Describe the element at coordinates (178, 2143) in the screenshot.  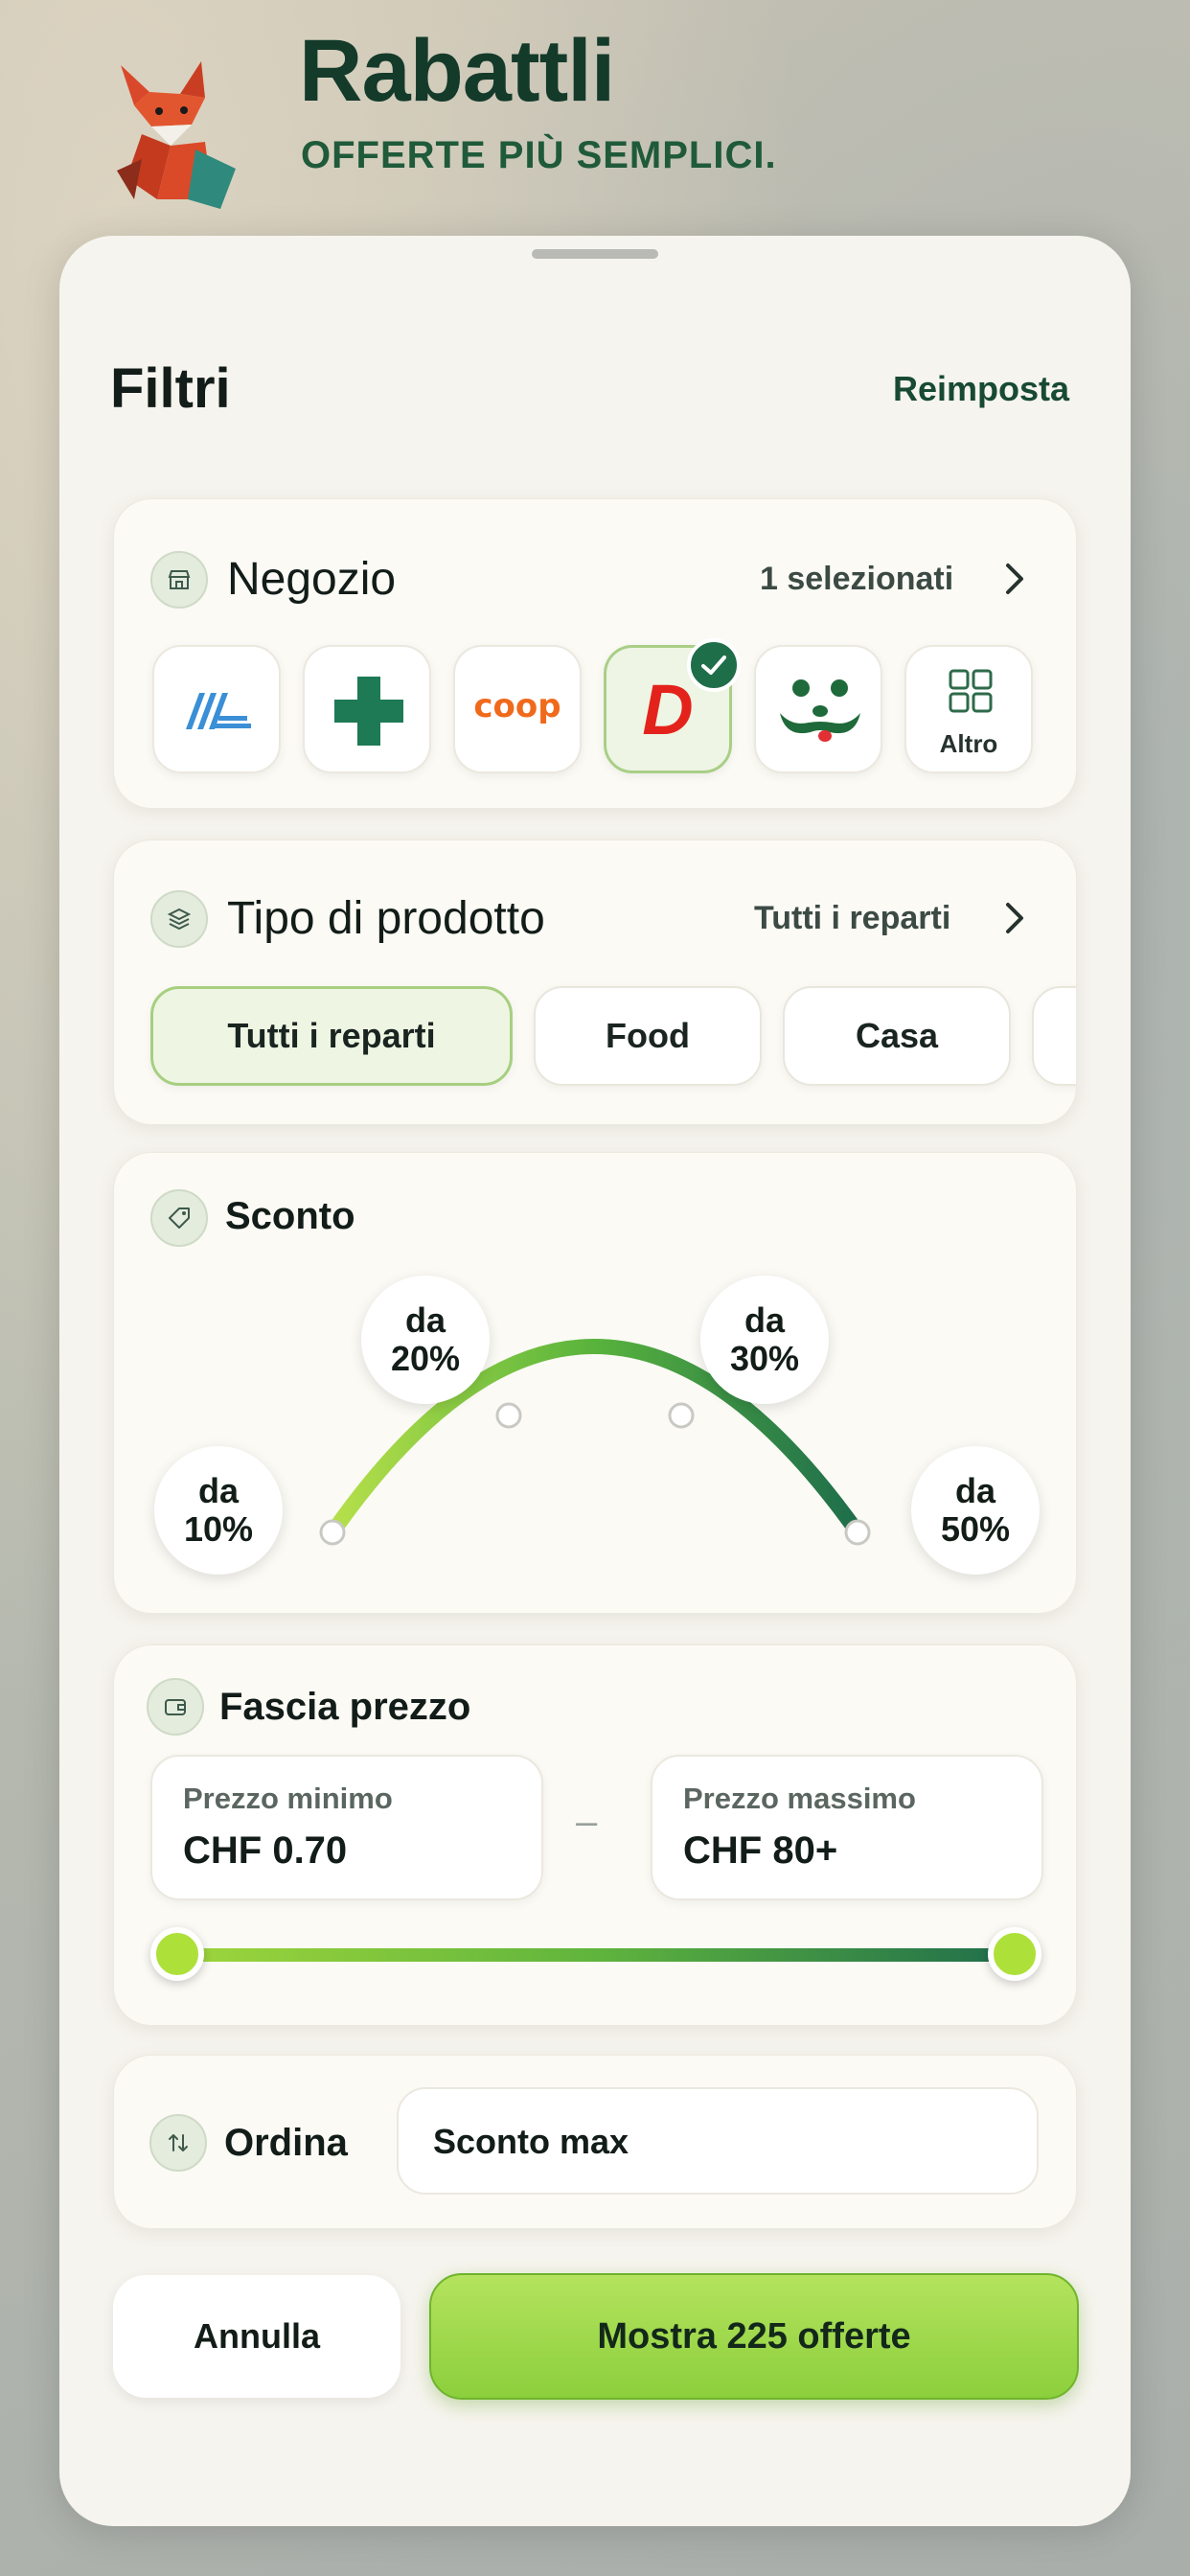
I see `sort-arrows-icon` at that location.